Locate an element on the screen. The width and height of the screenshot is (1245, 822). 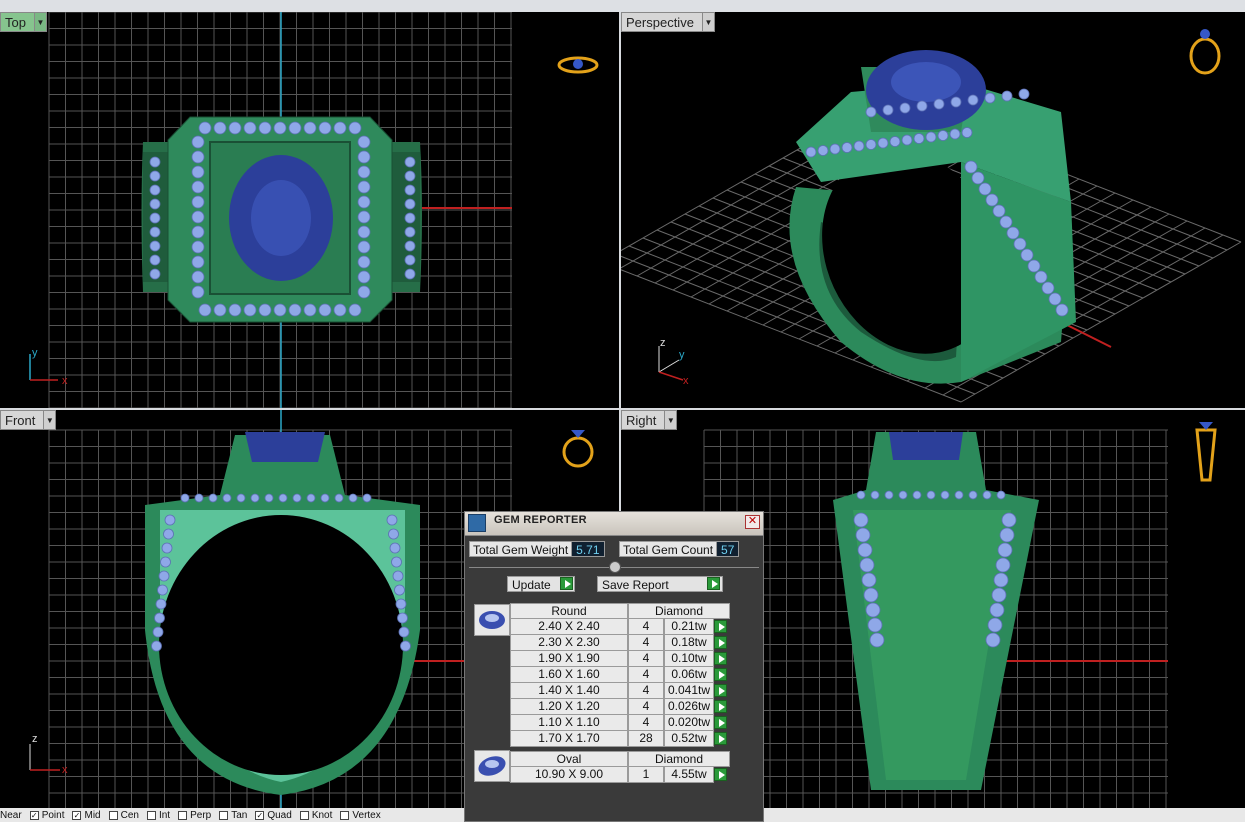
gem-table-row: 1.90 X 1.90 4 0.10tw is located at coordinates (619, 659).